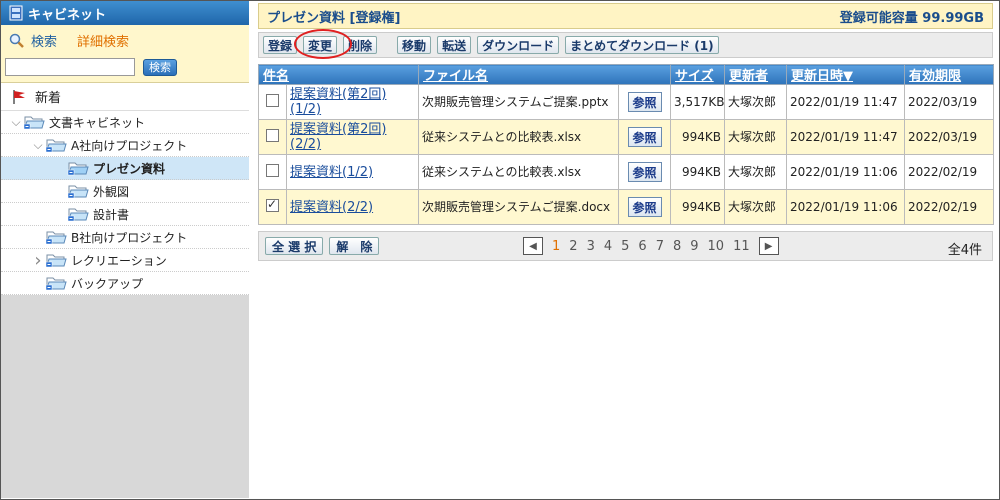 This screenshot has width=1000, height=500. Describe the element at coordinates (48, 98) in the screenshot. I see `new-label: 新着` at that location.